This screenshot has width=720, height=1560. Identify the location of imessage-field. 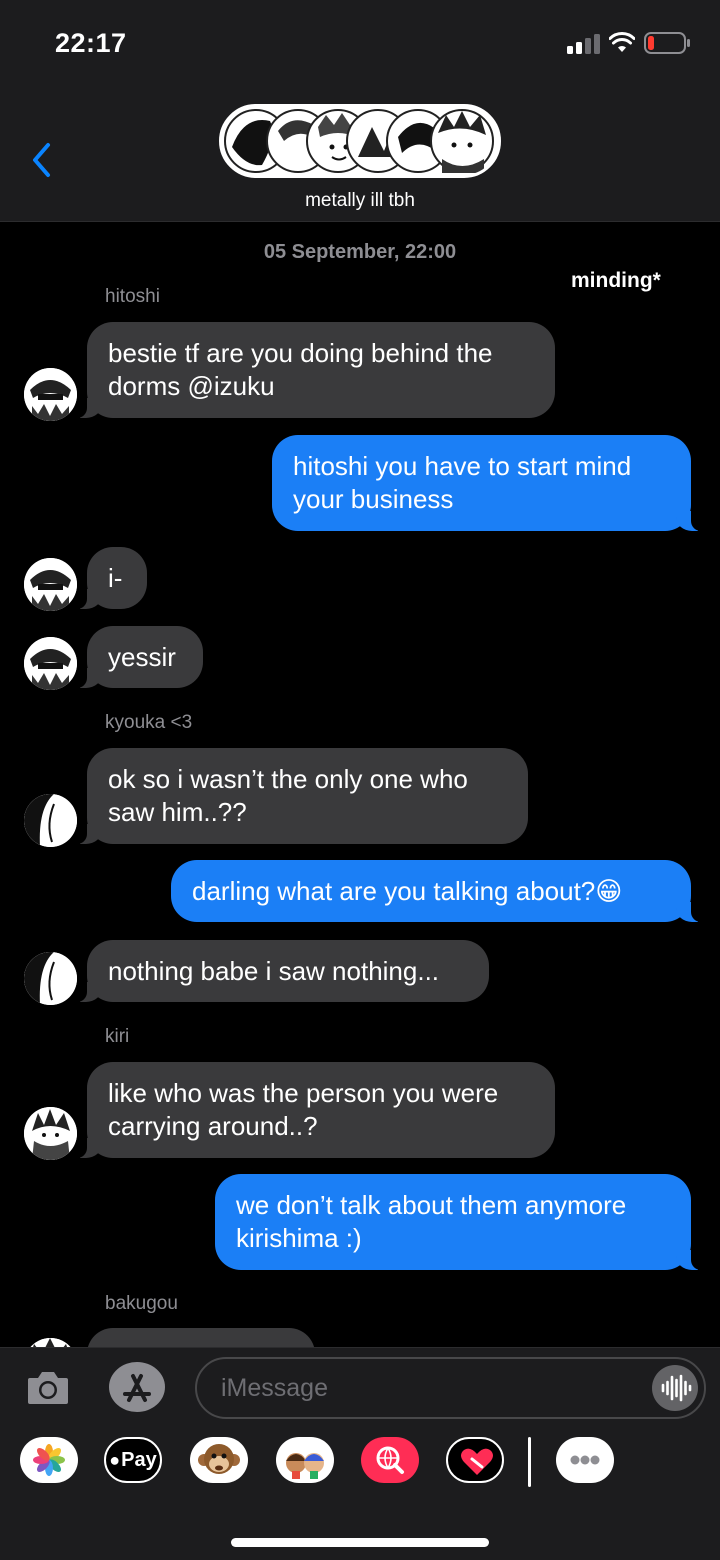
(450, 1388).